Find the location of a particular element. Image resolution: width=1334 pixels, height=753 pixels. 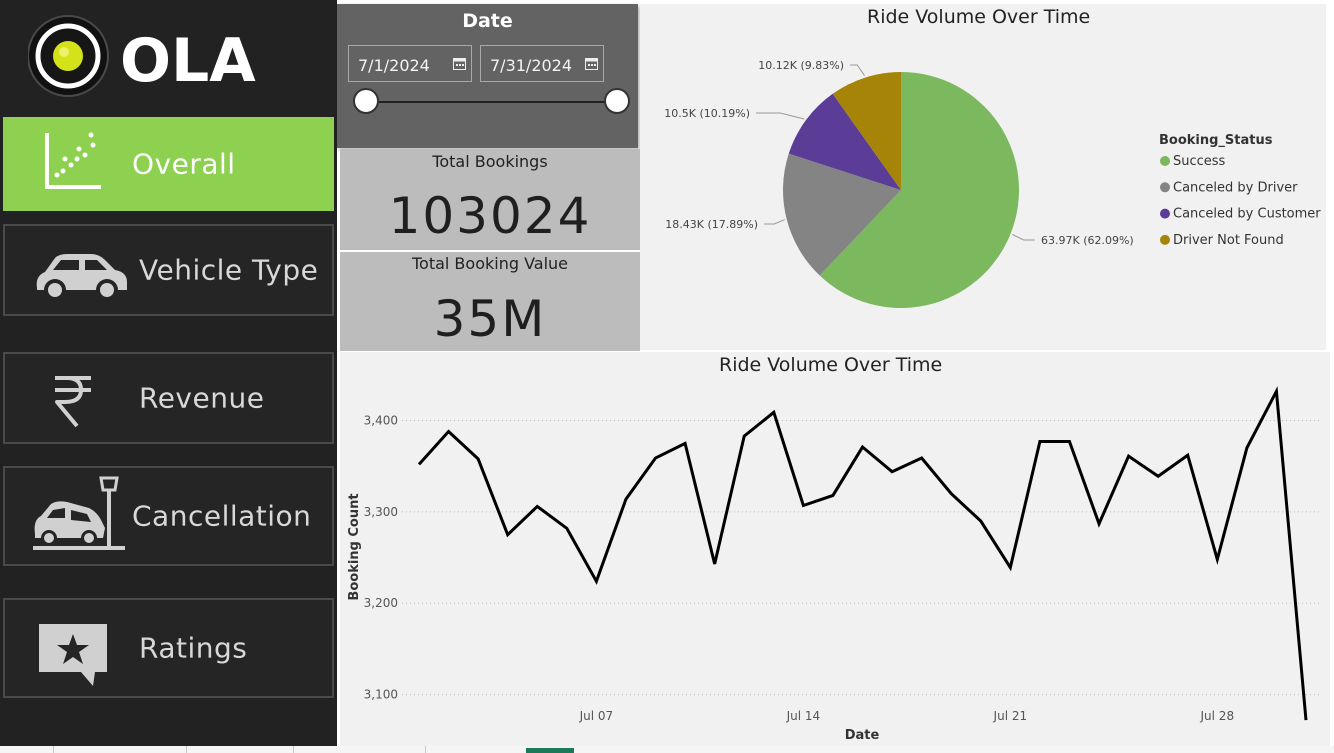

end-date-input: 7/31/2024 is located at coordinates (542, 63).